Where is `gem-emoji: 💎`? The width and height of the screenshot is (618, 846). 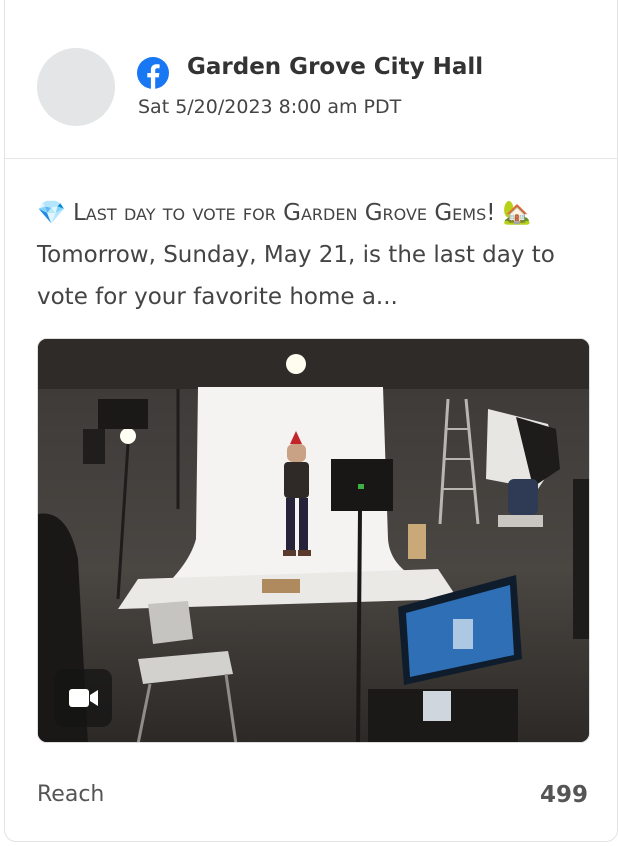
gem-emoji: 💎 is located at coordinates (51, 213).